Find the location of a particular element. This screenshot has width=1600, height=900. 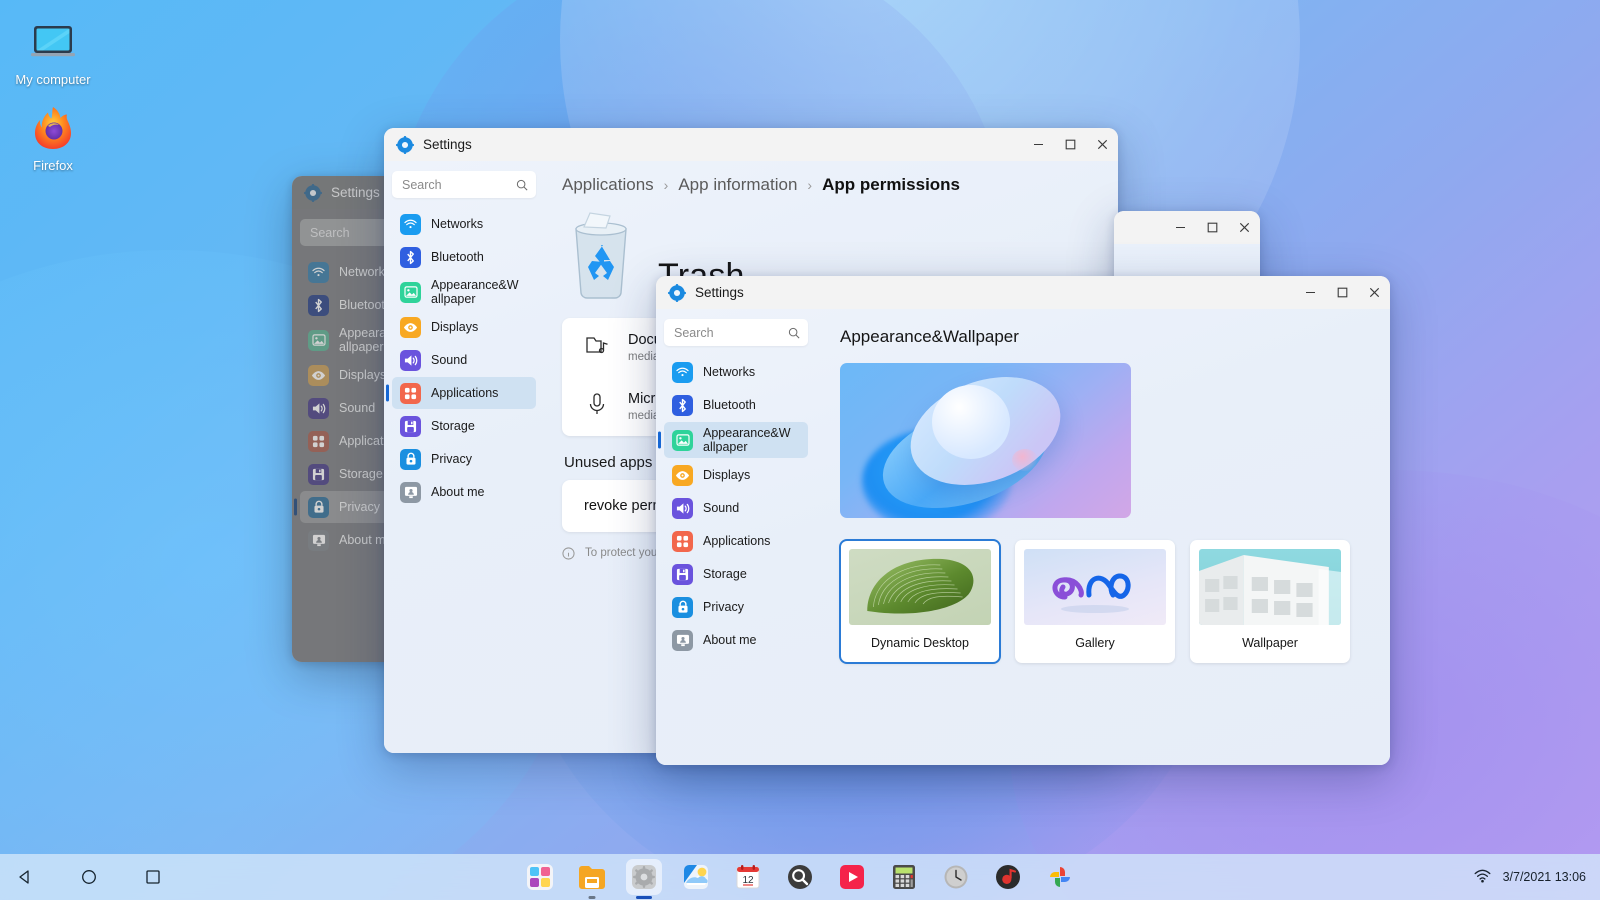

taskbar-media-player is located at coordinates (852, 877).